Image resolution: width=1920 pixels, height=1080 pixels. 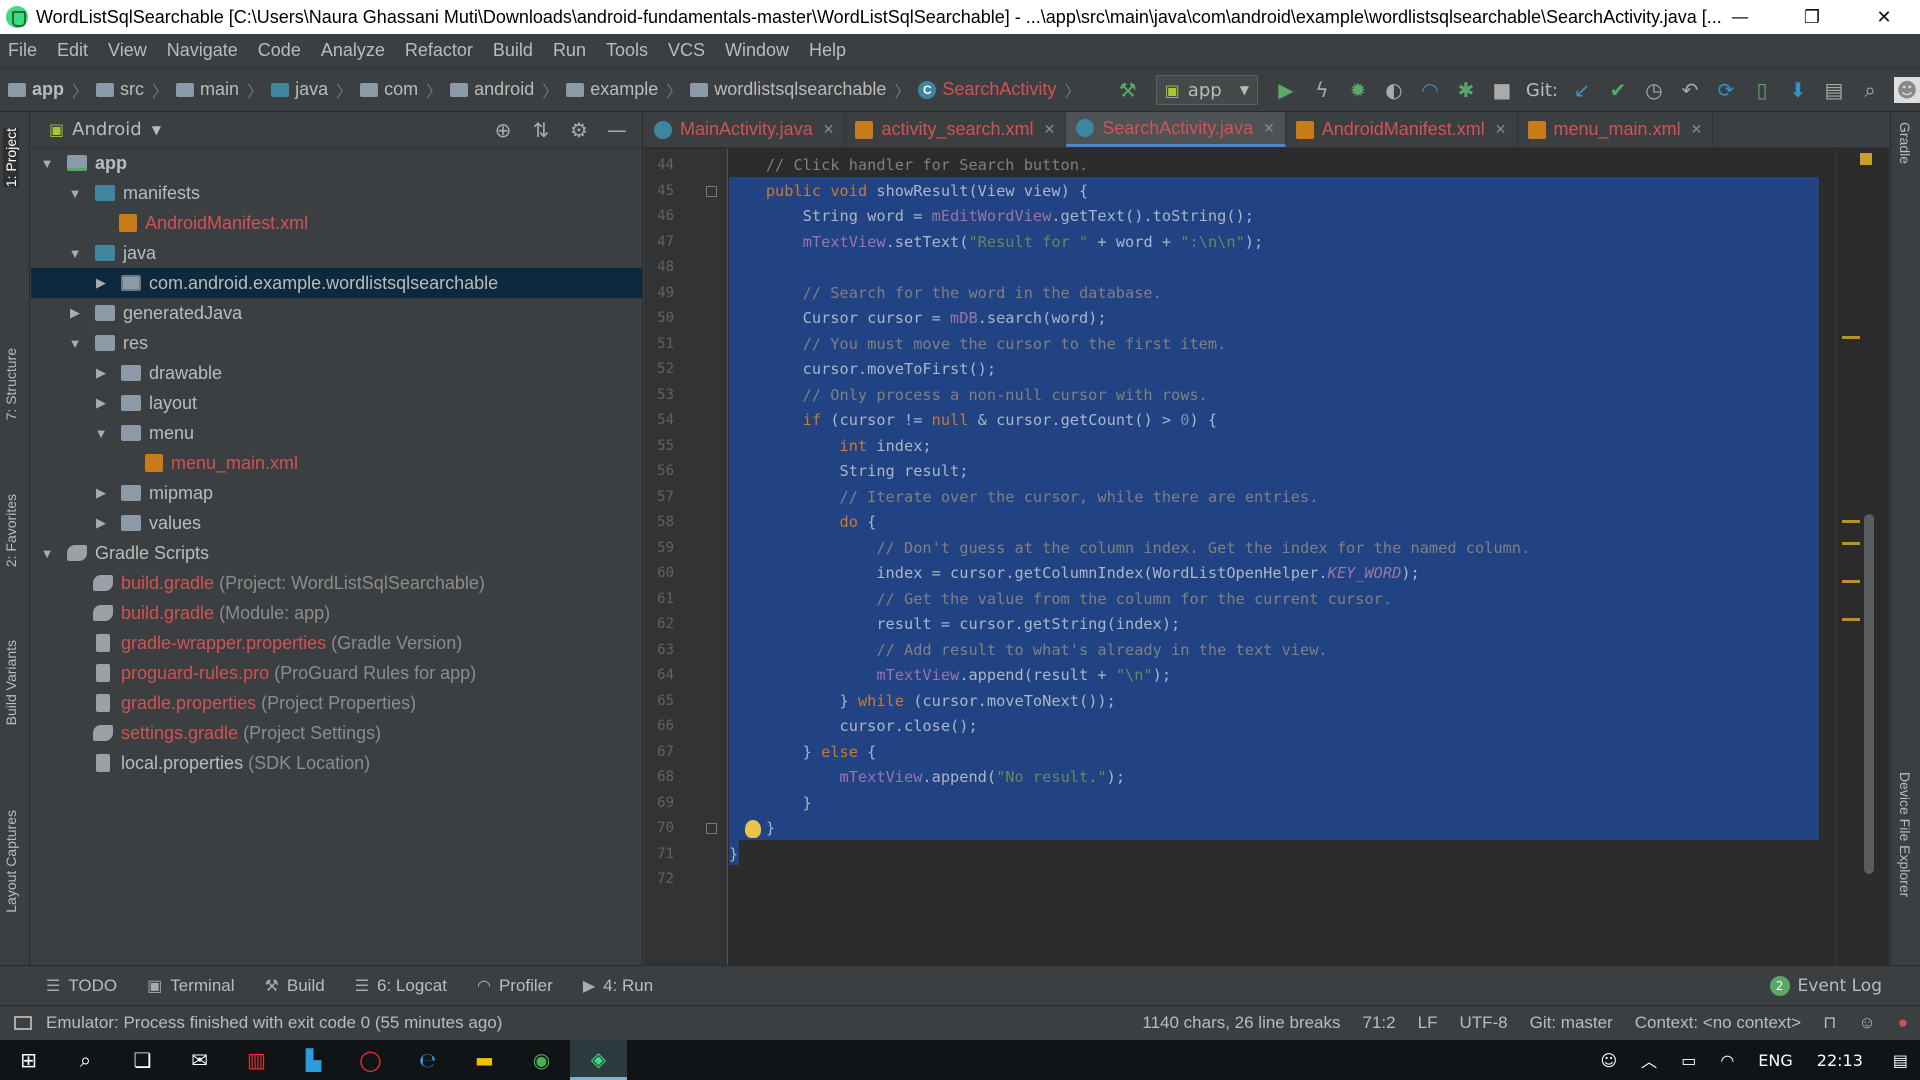 What do you see at coordinates (11, 682) in the screenshot?
I see `build-variants-tool-tab: Build Variants` at bounding box center [11, 682].